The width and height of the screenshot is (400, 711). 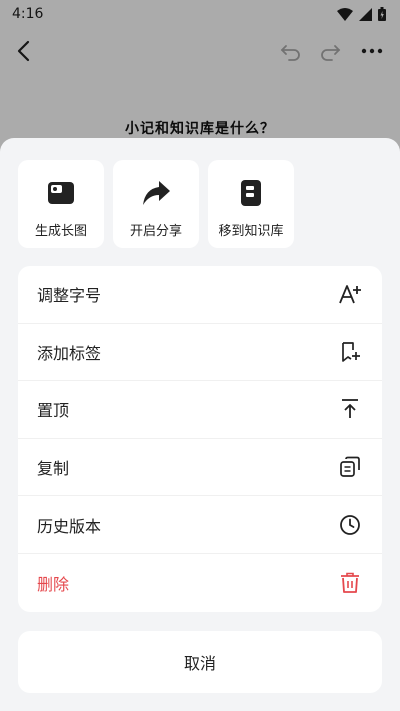 What do you see at coordinates (156, 193) in the screenshot?
I see `share-icon` at bounding box center [156, 193].